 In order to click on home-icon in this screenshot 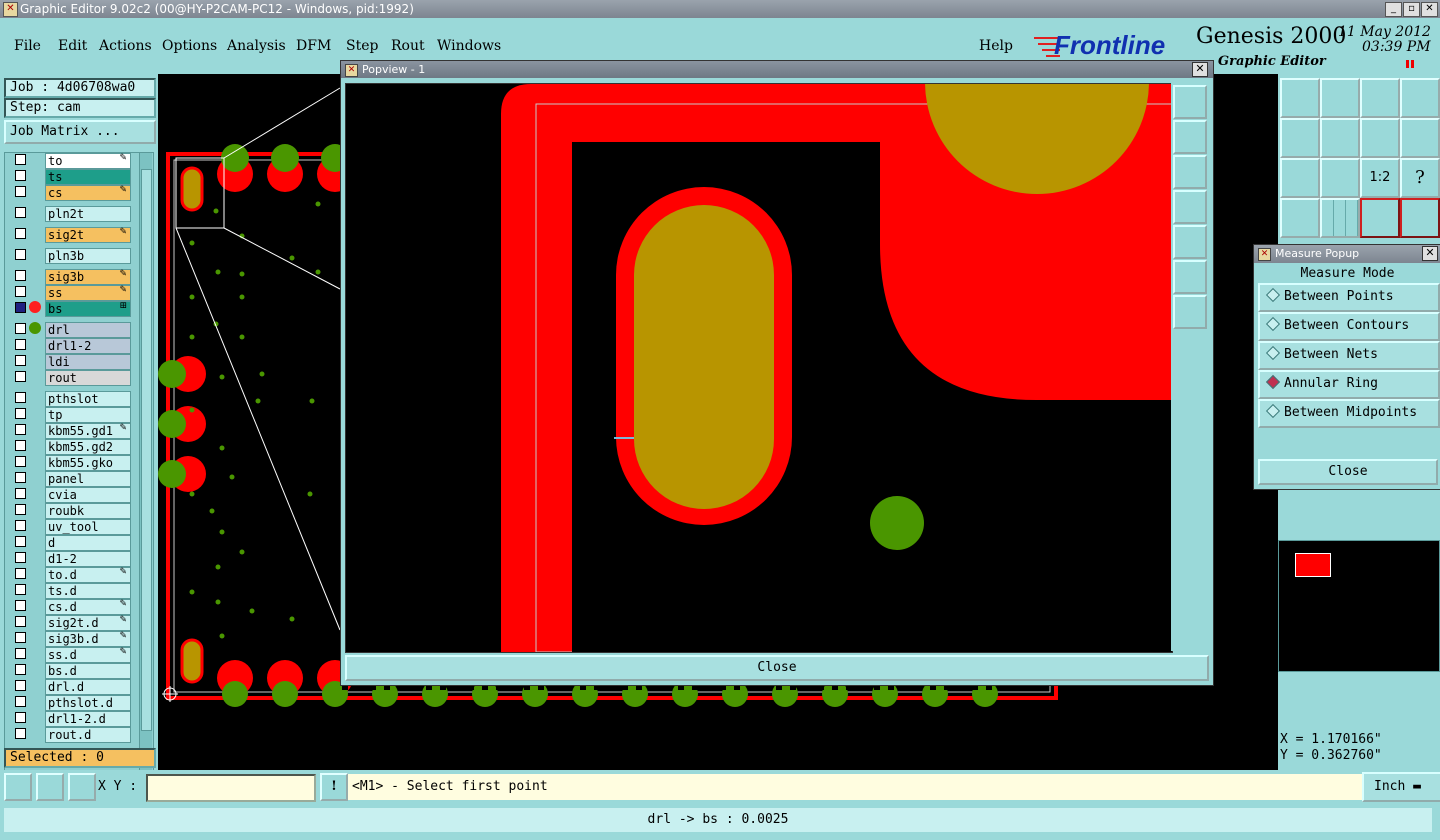, I will do `click(1380, 98)`.